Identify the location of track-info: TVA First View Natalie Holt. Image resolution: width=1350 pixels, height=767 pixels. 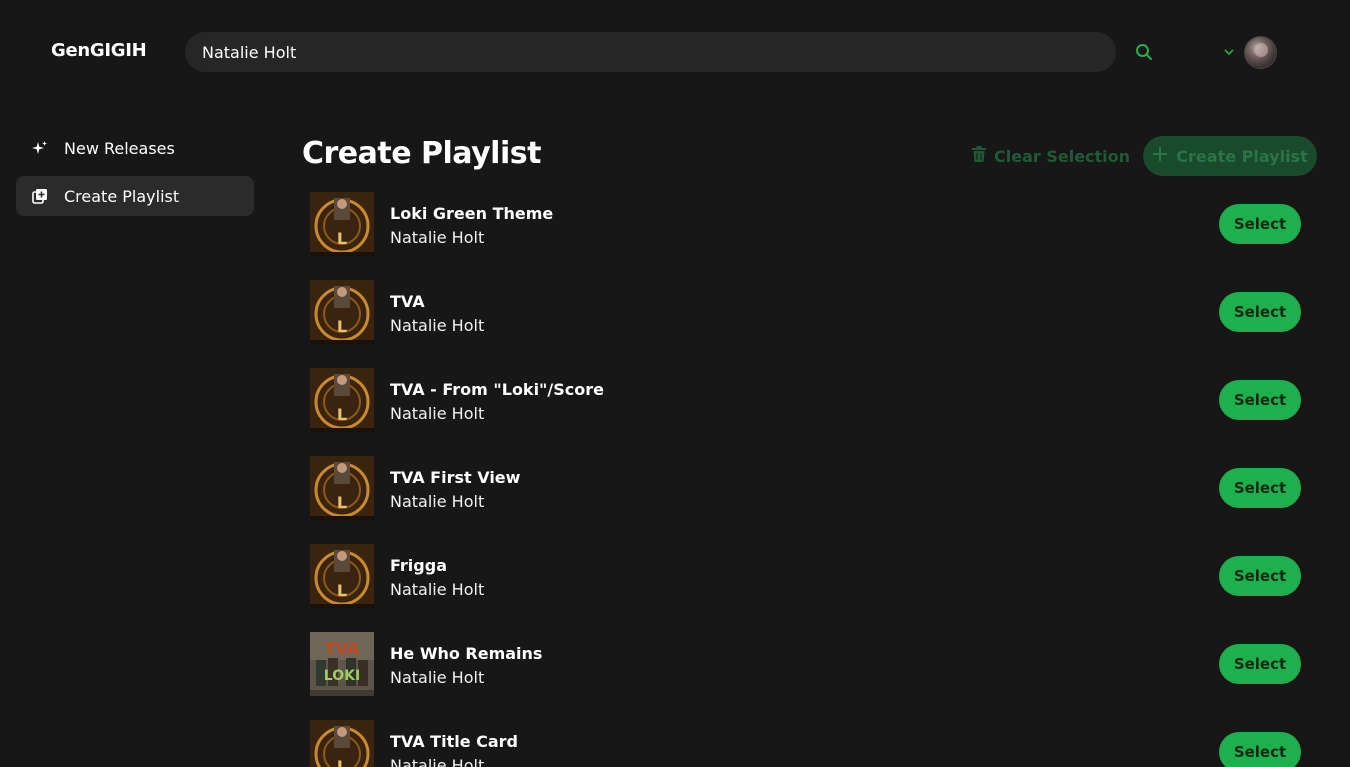
(455, 490).